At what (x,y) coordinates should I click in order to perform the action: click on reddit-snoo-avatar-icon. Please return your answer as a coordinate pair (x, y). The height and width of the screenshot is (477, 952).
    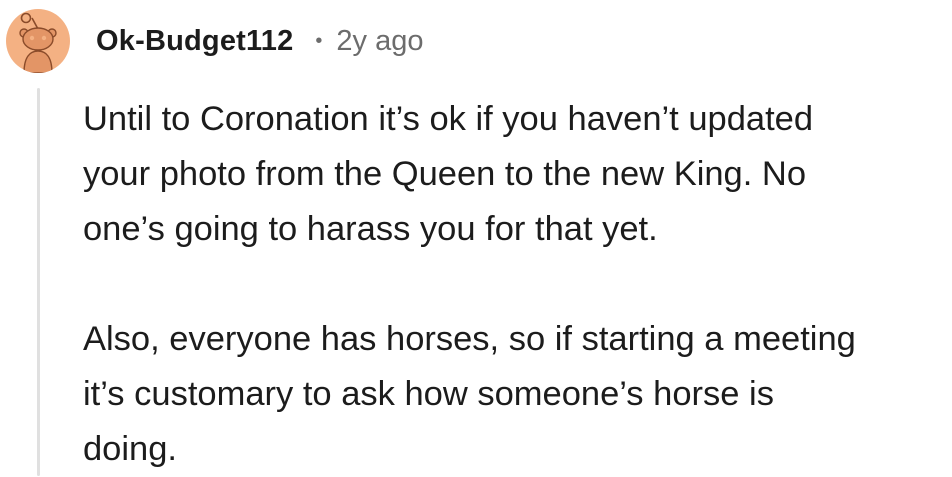
    Looking at the image, I should click on (38, 42).